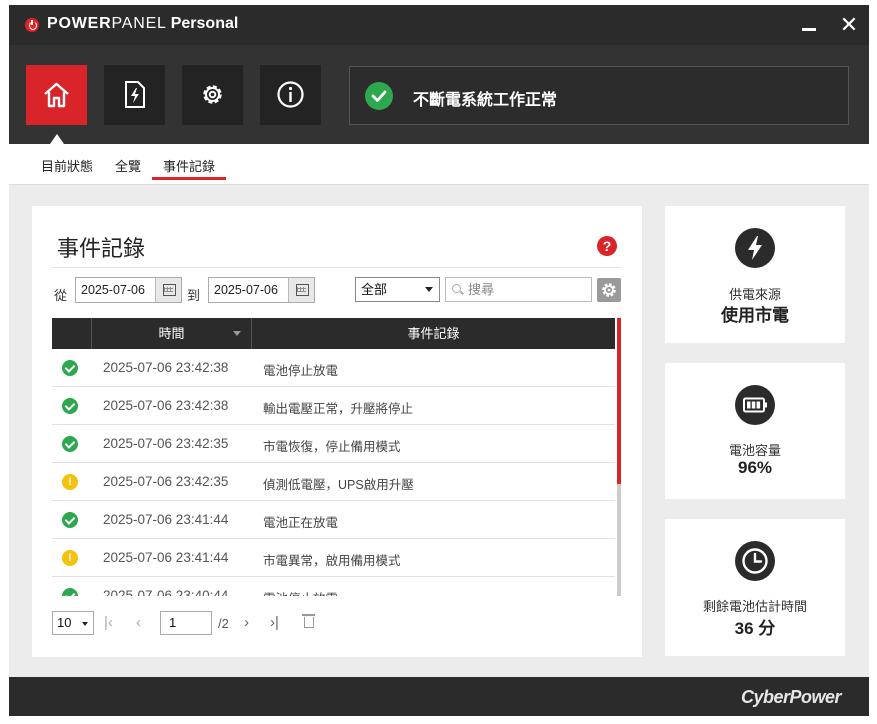  What do you see at coordinates (481, 289) in the screenshot?
I see `search-placeholder: 搜尋` at bounding box center [481, 289].